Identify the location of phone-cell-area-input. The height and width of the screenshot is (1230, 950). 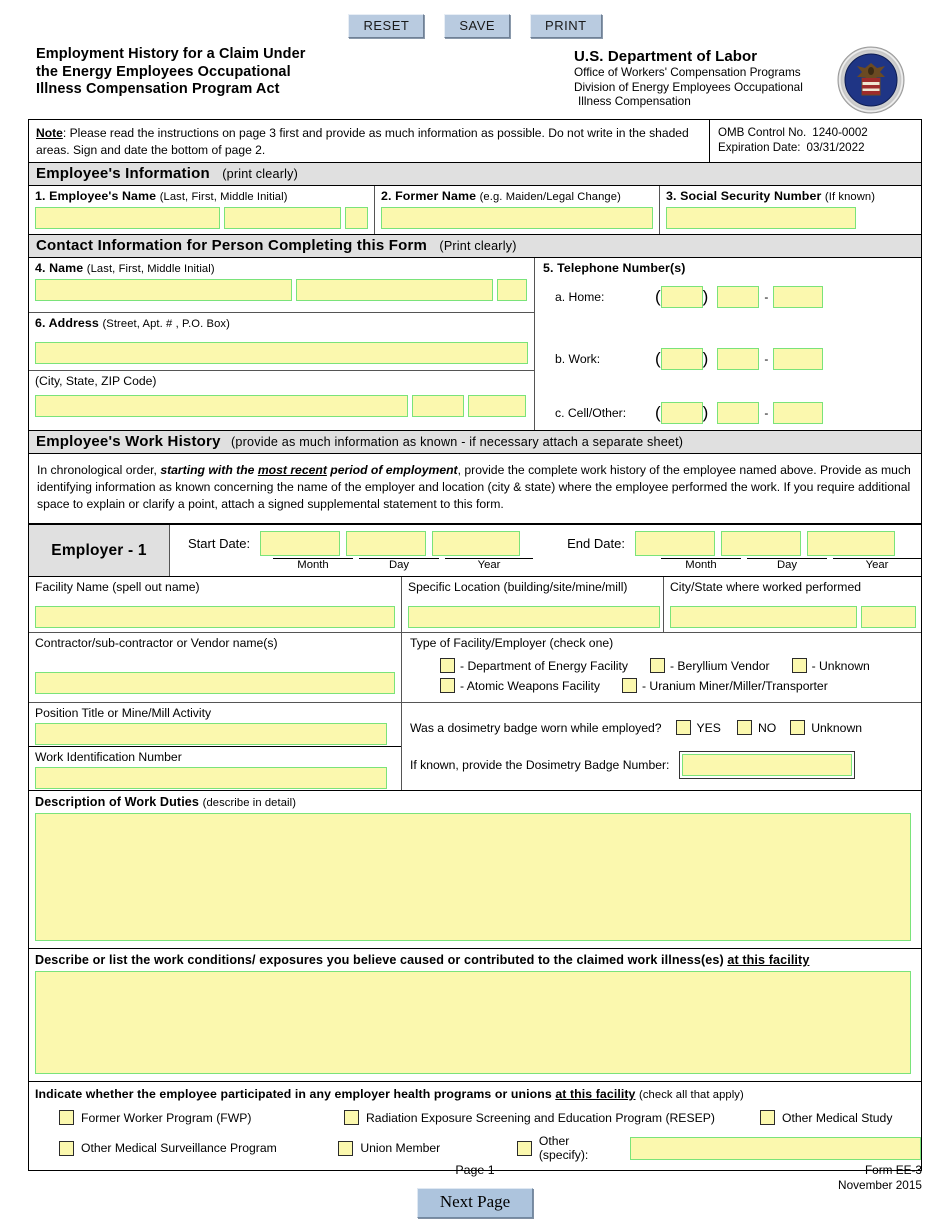
(681, 413).